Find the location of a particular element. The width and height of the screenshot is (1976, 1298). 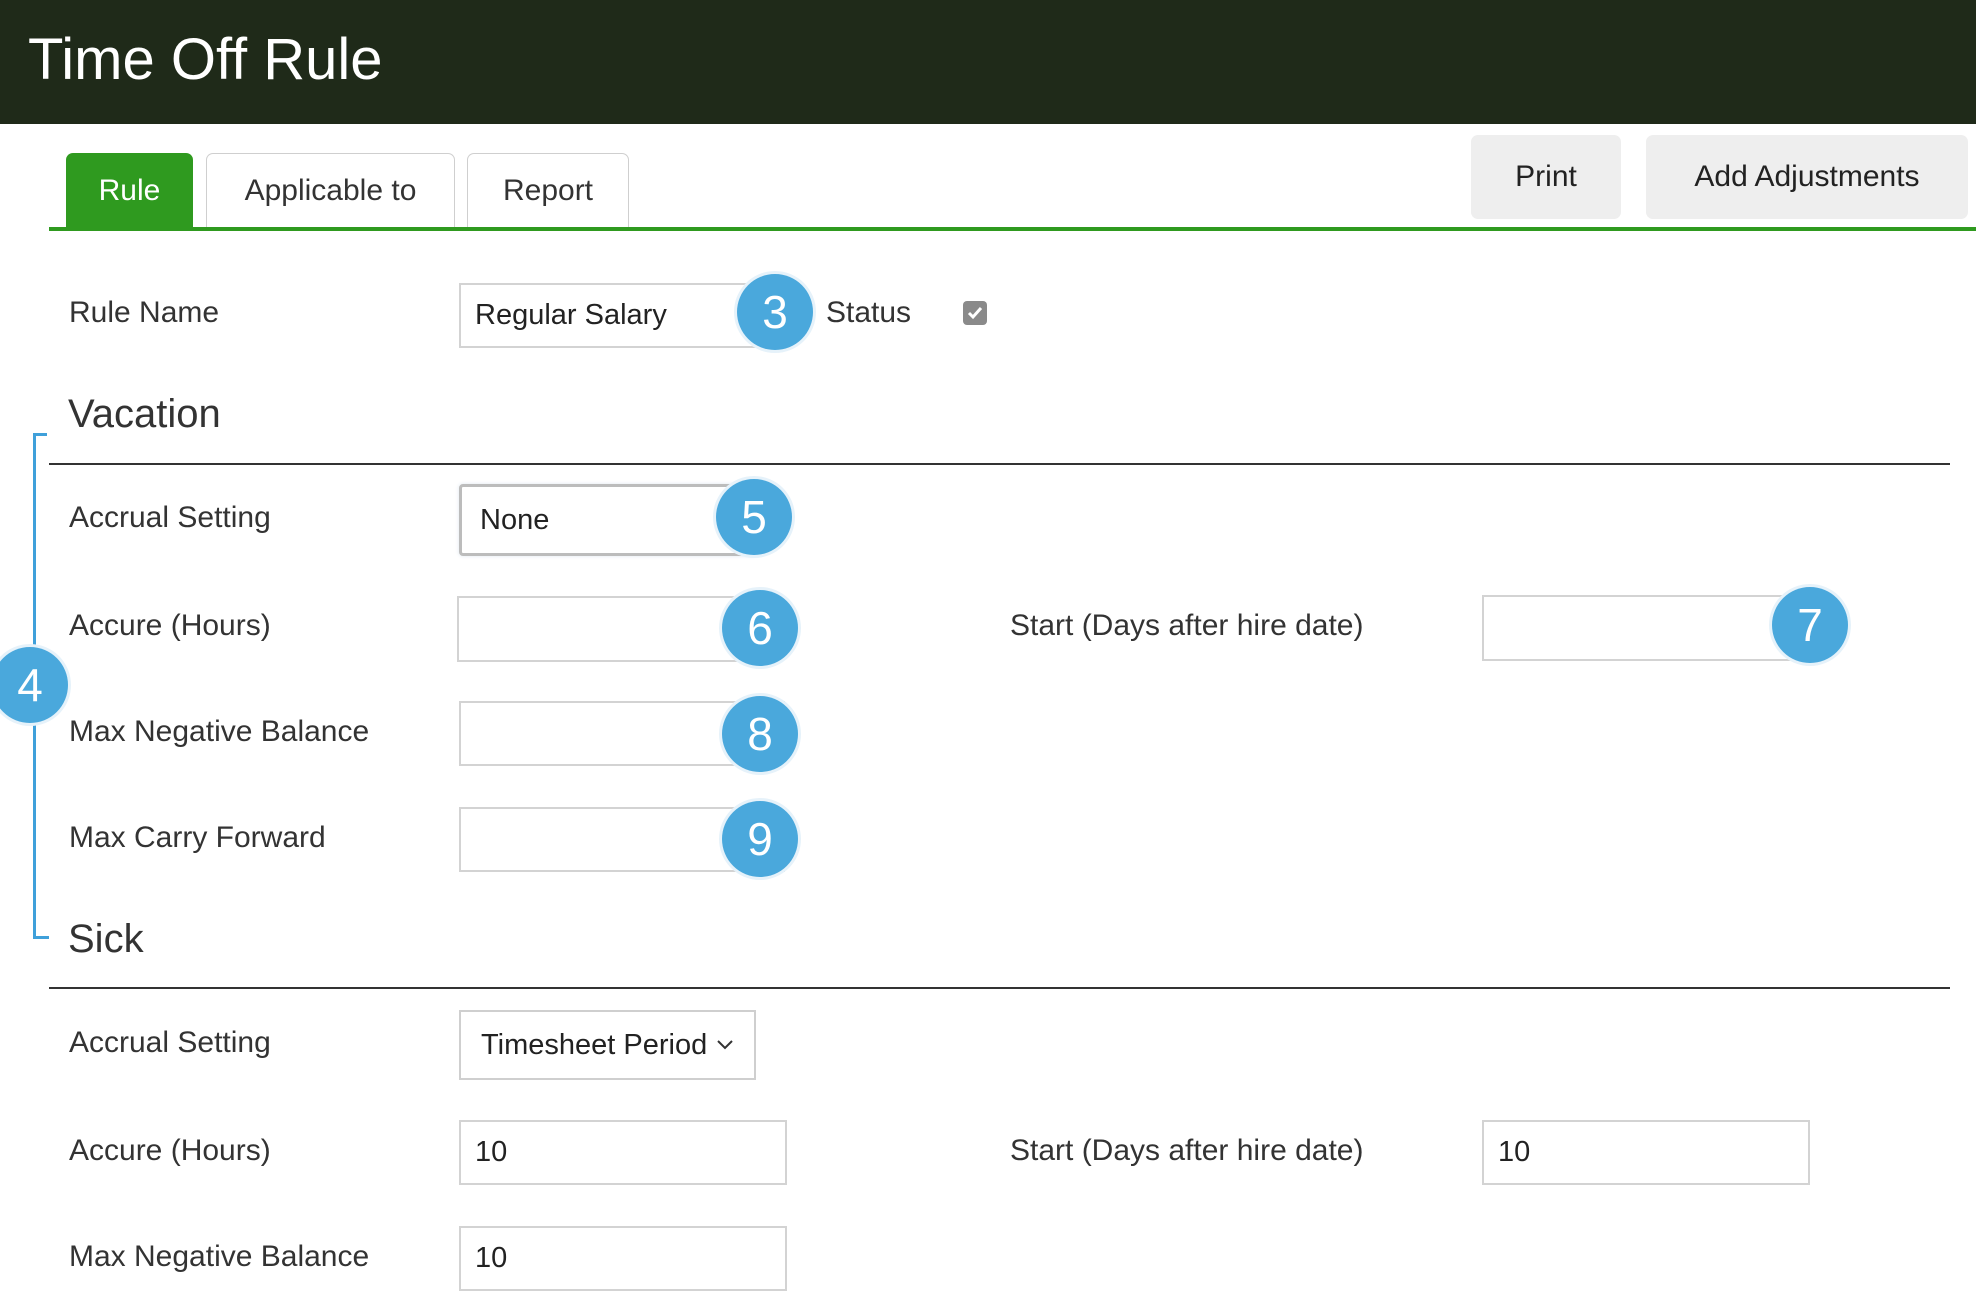

sick-divider is located at coordinates (999, 988).